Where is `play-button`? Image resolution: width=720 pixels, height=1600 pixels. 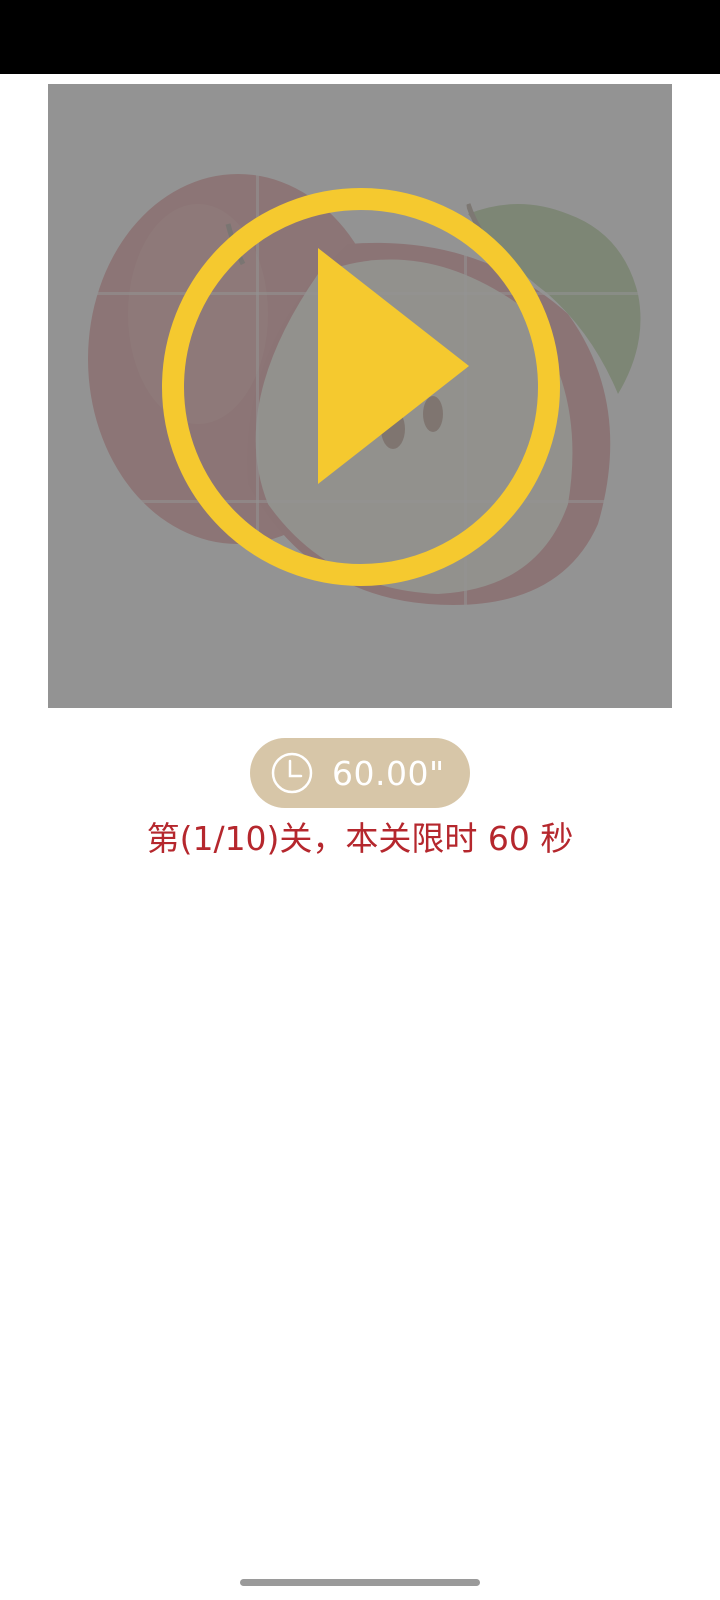 play-button is located at coordinates (361, 387).